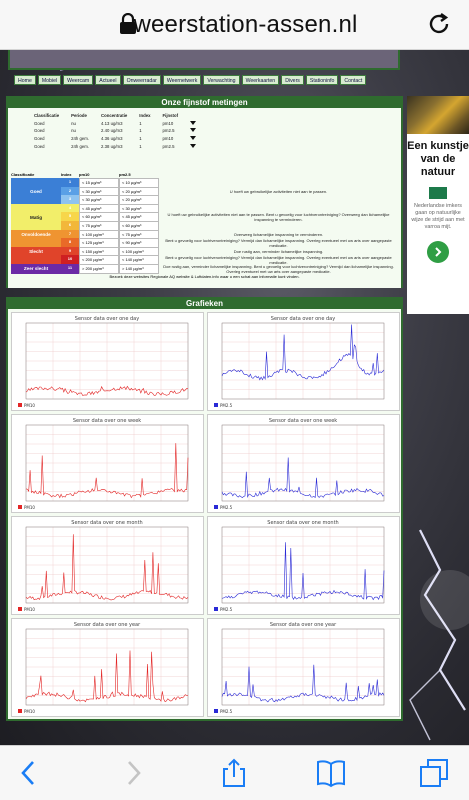 This screenshot has height=800, width=469. I want to click on legend-row: 4 < 45 µg/m³ < 30 µg/m³, so click(204, 208).